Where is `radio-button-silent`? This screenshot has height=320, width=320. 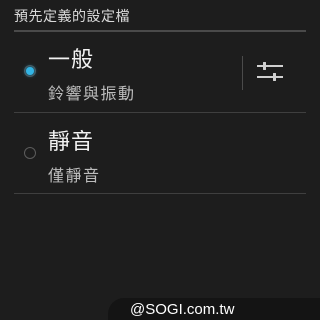
radio-button-silent is located at coordinates (30, 153).